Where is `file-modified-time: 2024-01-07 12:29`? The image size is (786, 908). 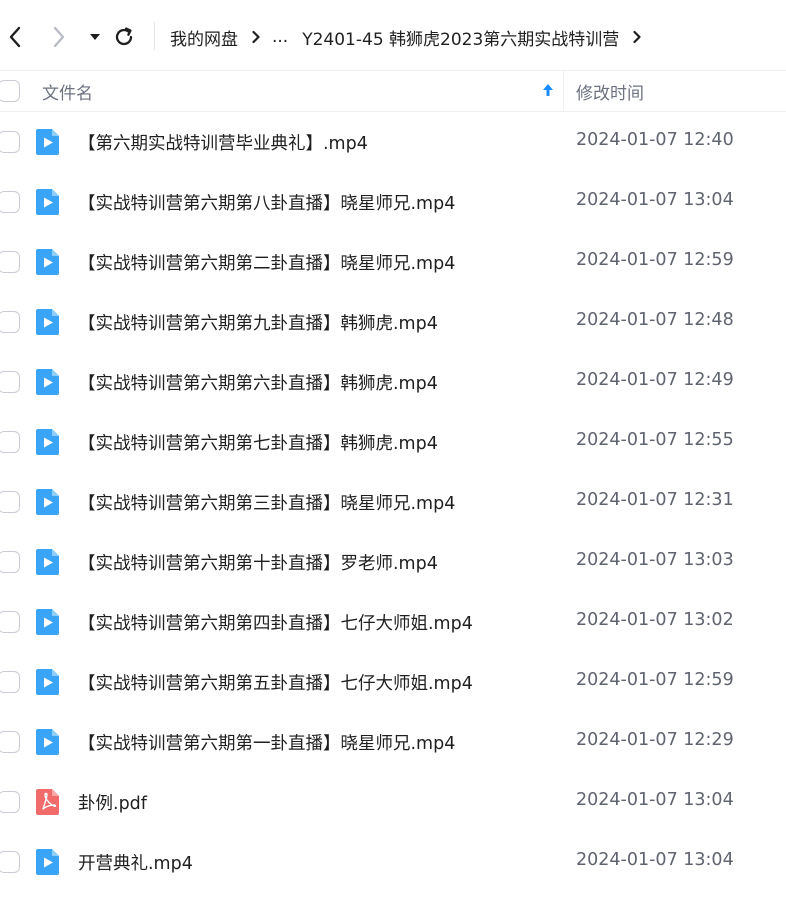
file-modified-time: 2024-01-07 12:29 is located at coordinates (655, 740).